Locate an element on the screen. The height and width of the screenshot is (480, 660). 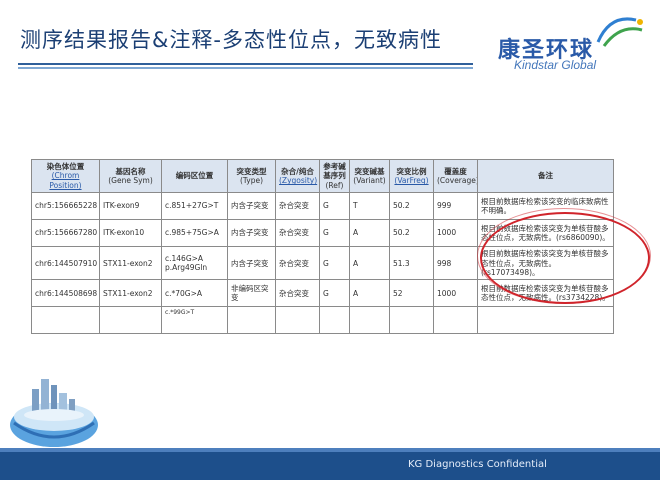
header-label-en: (Variant) is located at coordinates (369, 181).